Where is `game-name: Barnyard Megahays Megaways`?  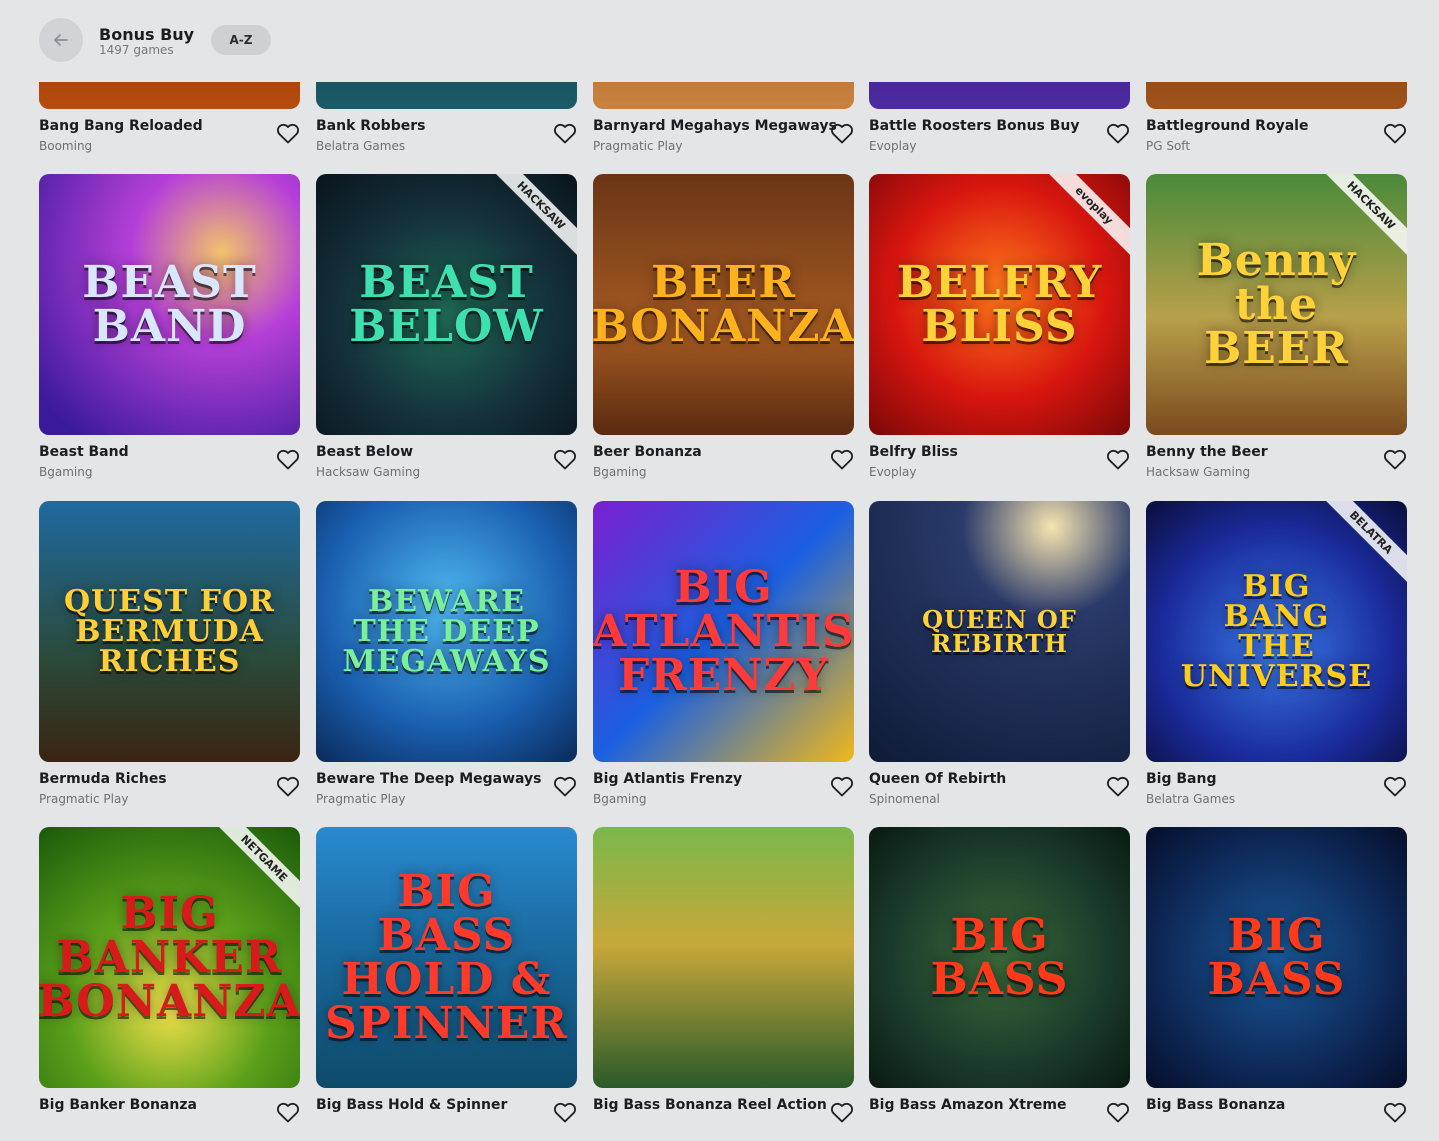 game-name: Barnyard Megahays Megaways is located at coordinates (715, 126).